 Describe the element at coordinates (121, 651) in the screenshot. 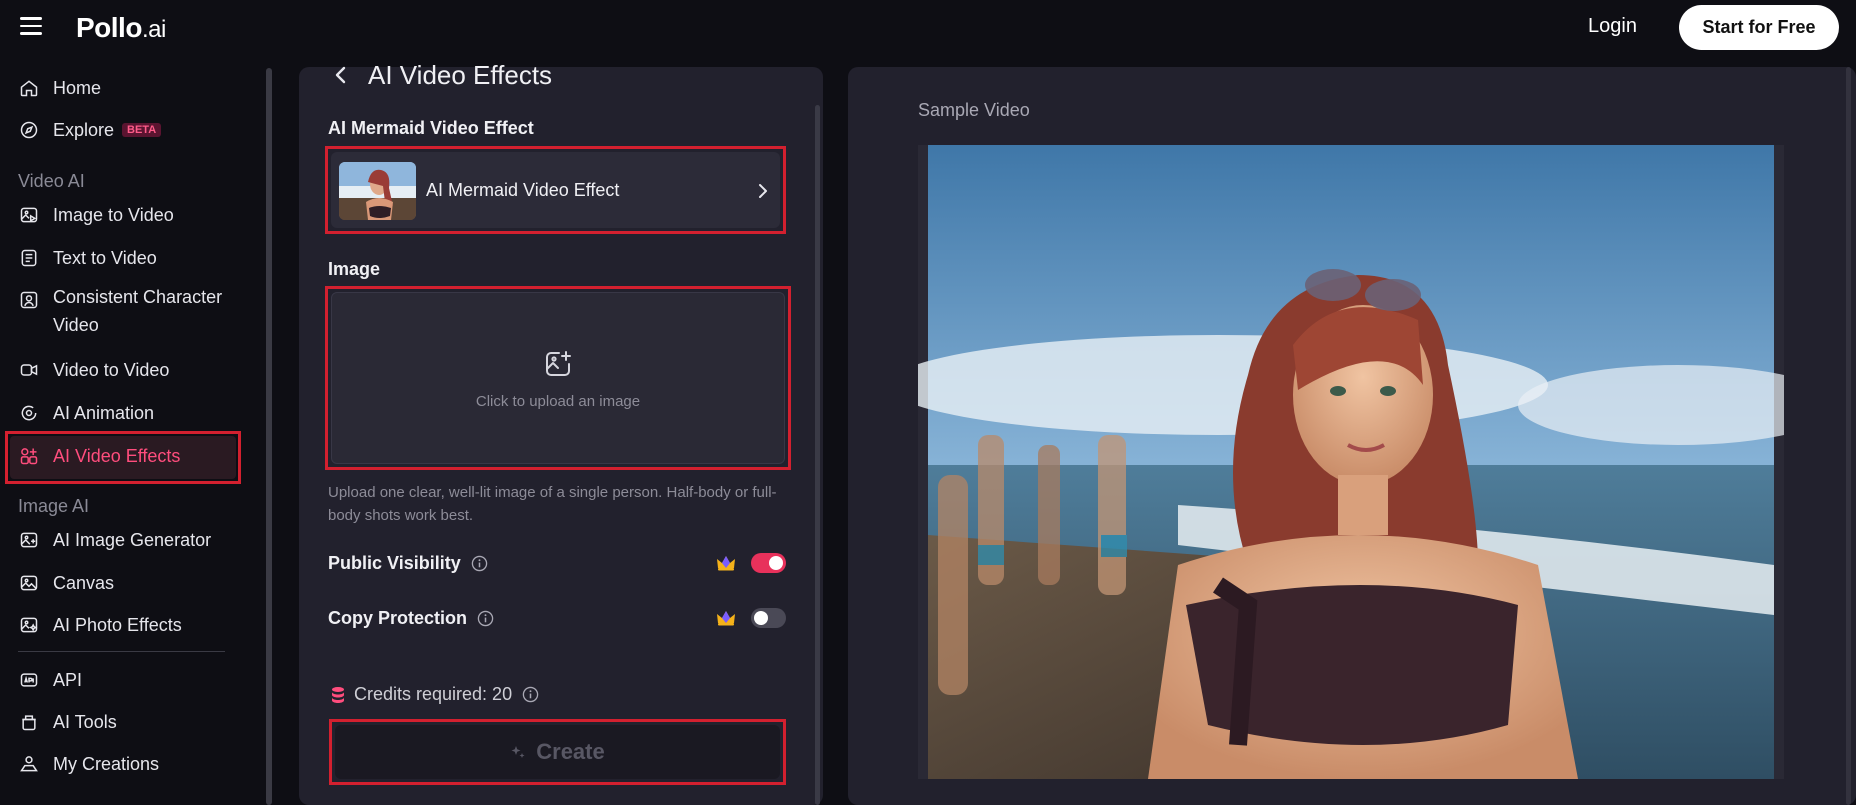

I see `sidebar-divider` at that location.